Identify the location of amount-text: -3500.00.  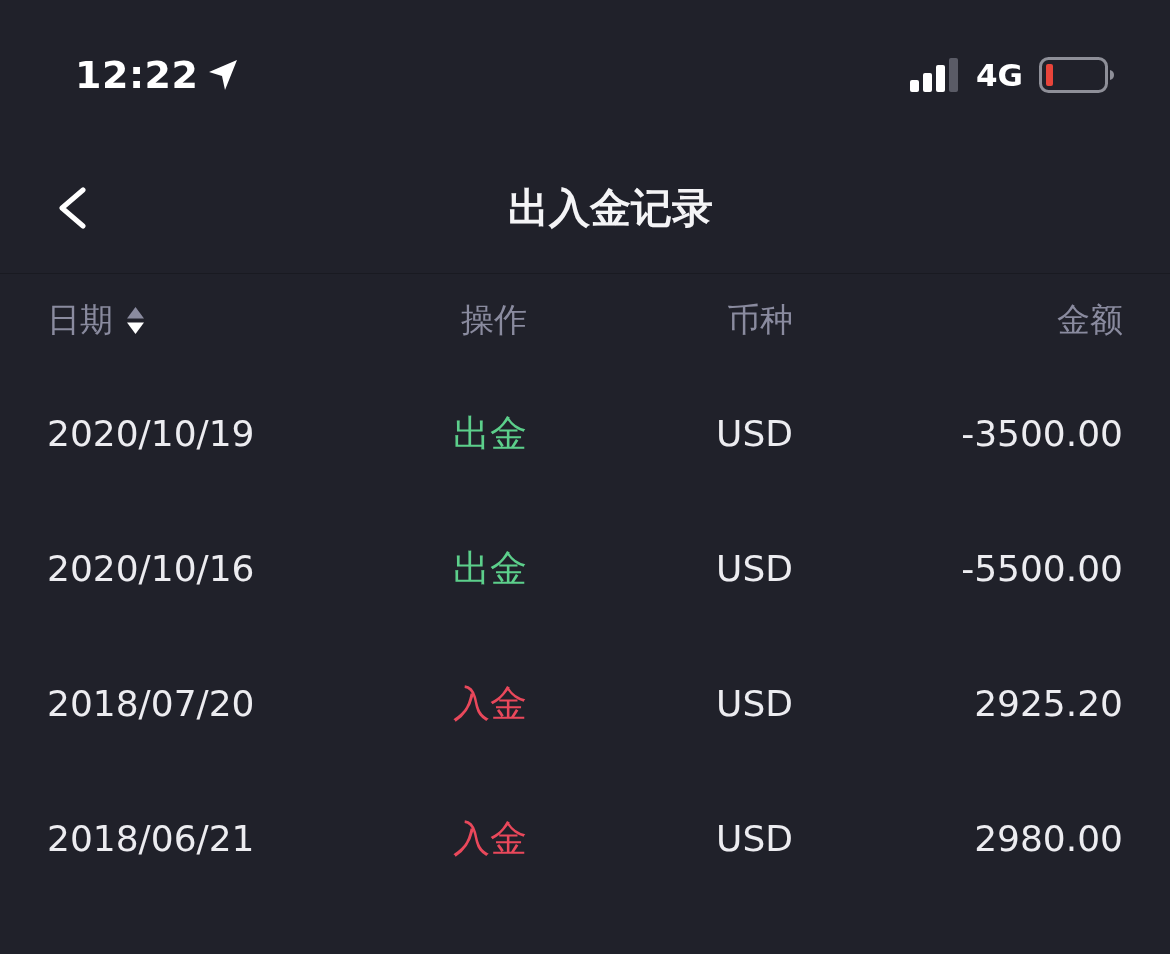
(1042, 433).